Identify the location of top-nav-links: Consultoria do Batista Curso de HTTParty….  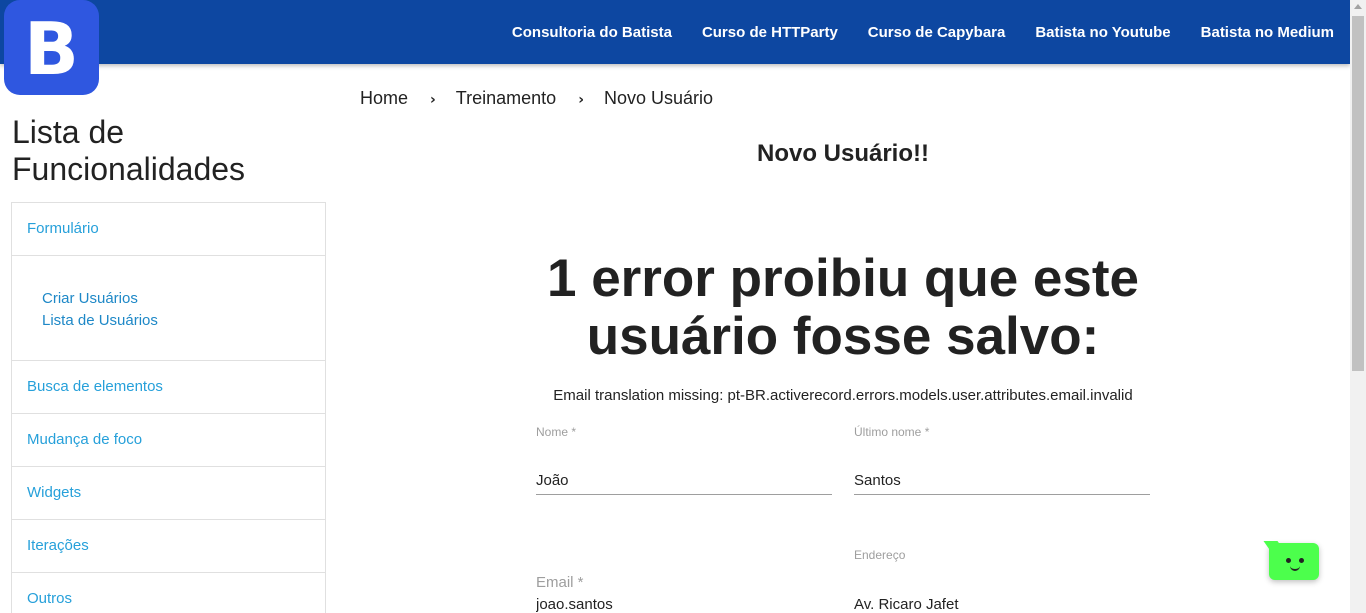
(908, 32).